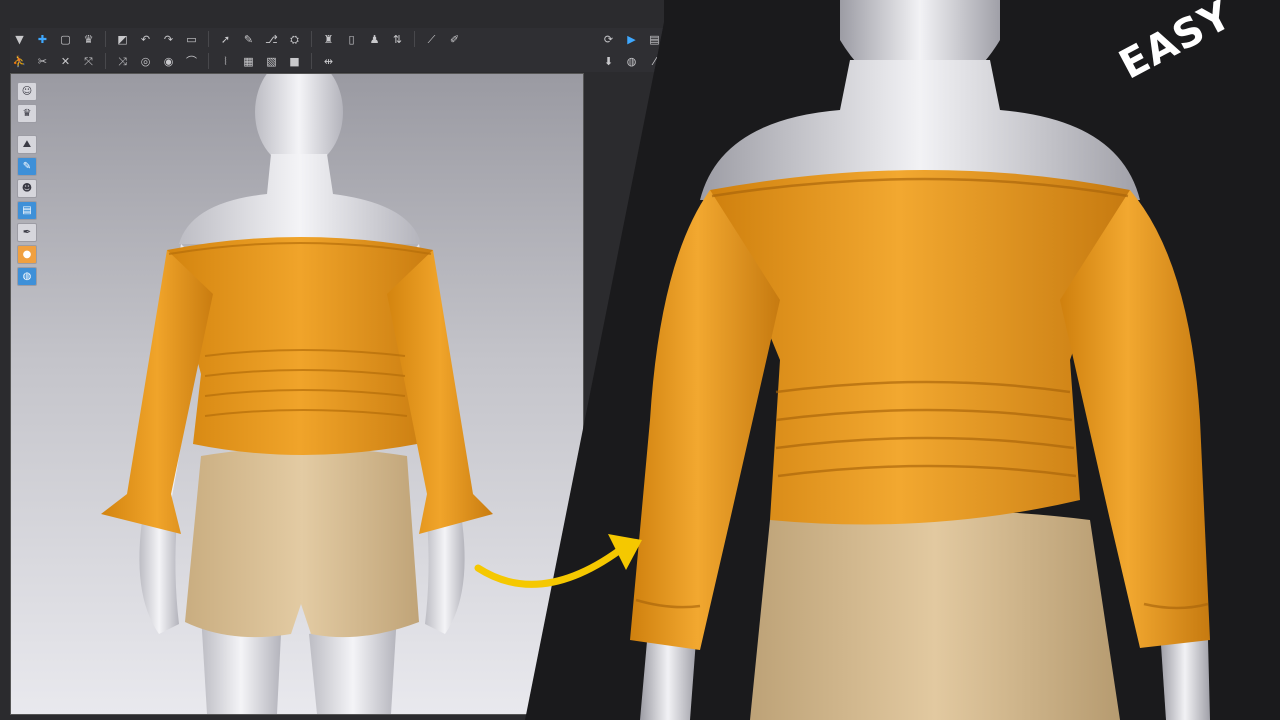  What do you see at coordinates (351, 39) in the screenshot?
I see `book-icon: ▯` at bounding box center [351, 39].